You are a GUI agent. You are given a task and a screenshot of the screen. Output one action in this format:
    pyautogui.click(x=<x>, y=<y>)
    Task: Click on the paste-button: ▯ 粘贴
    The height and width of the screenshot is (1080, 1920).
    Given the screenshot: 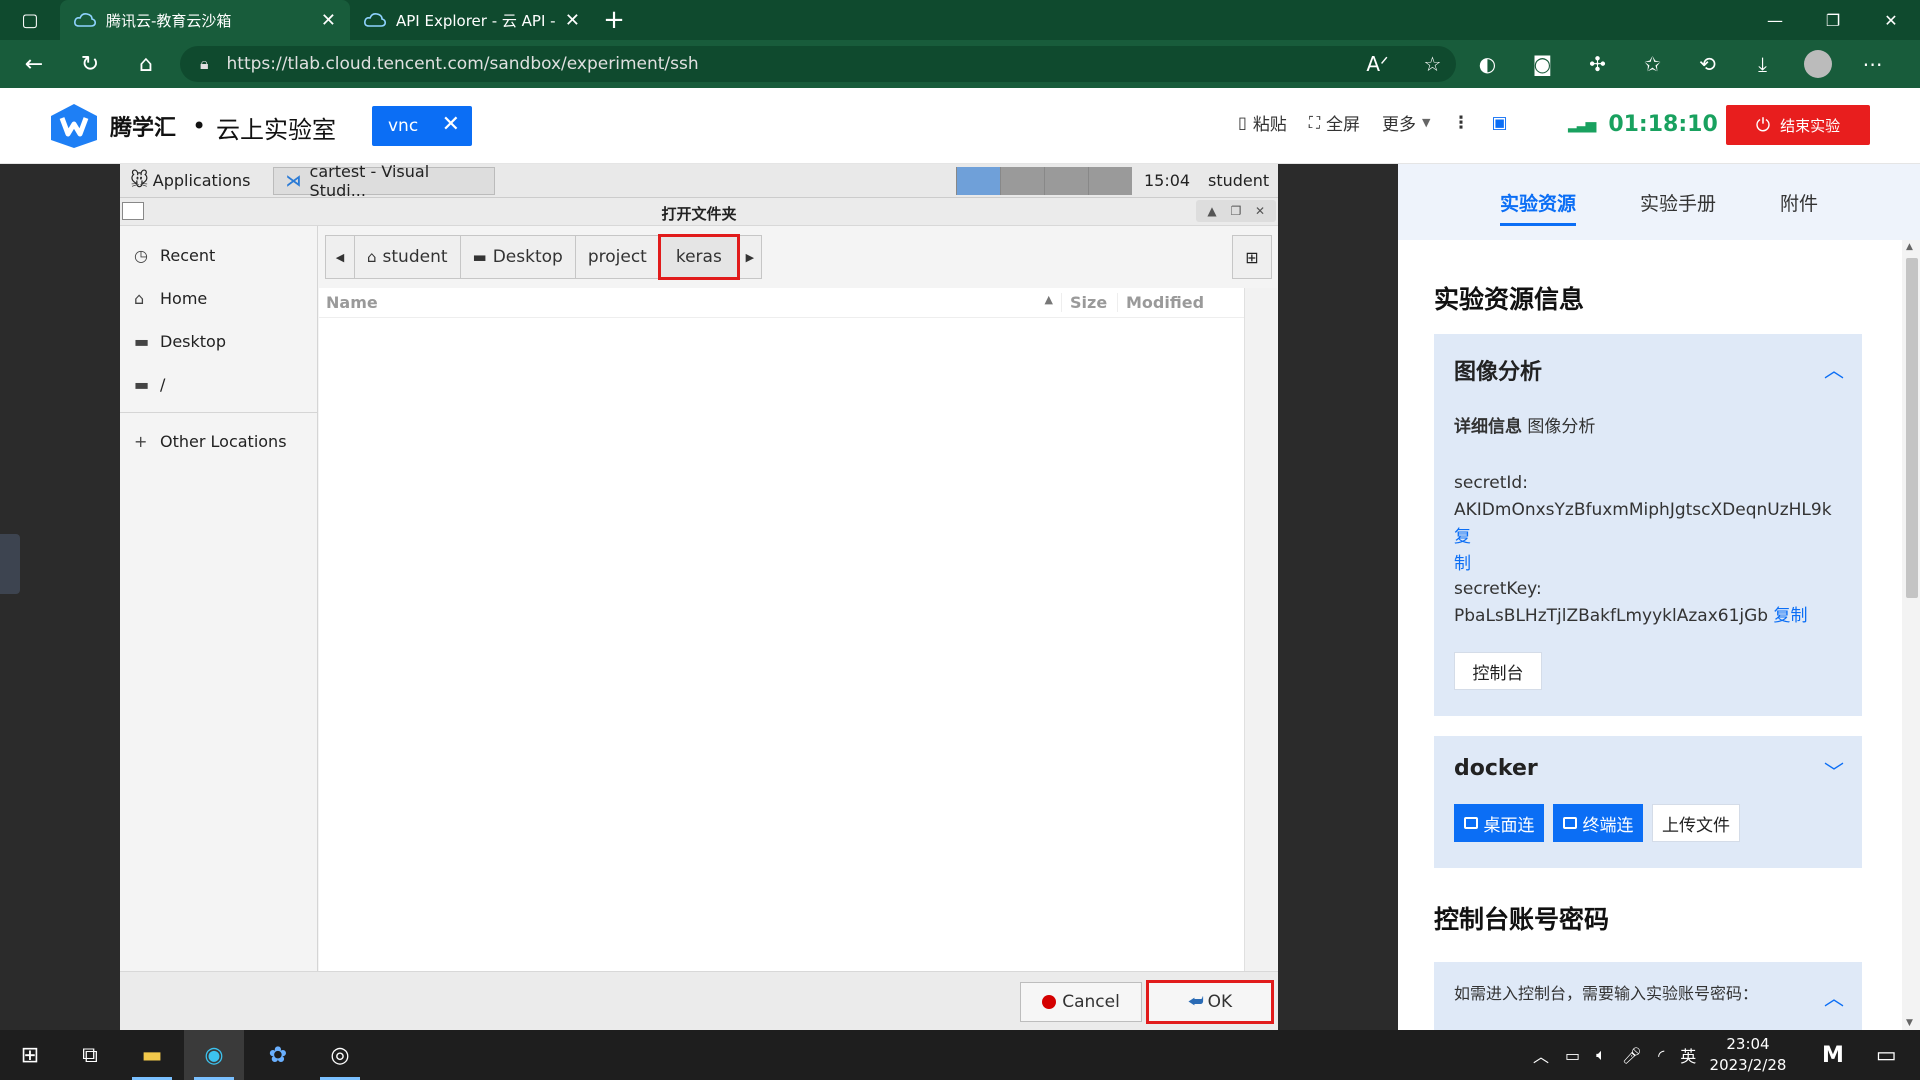 What is the action you would take?
    pyautogui.click(x=1262, y=122)
    